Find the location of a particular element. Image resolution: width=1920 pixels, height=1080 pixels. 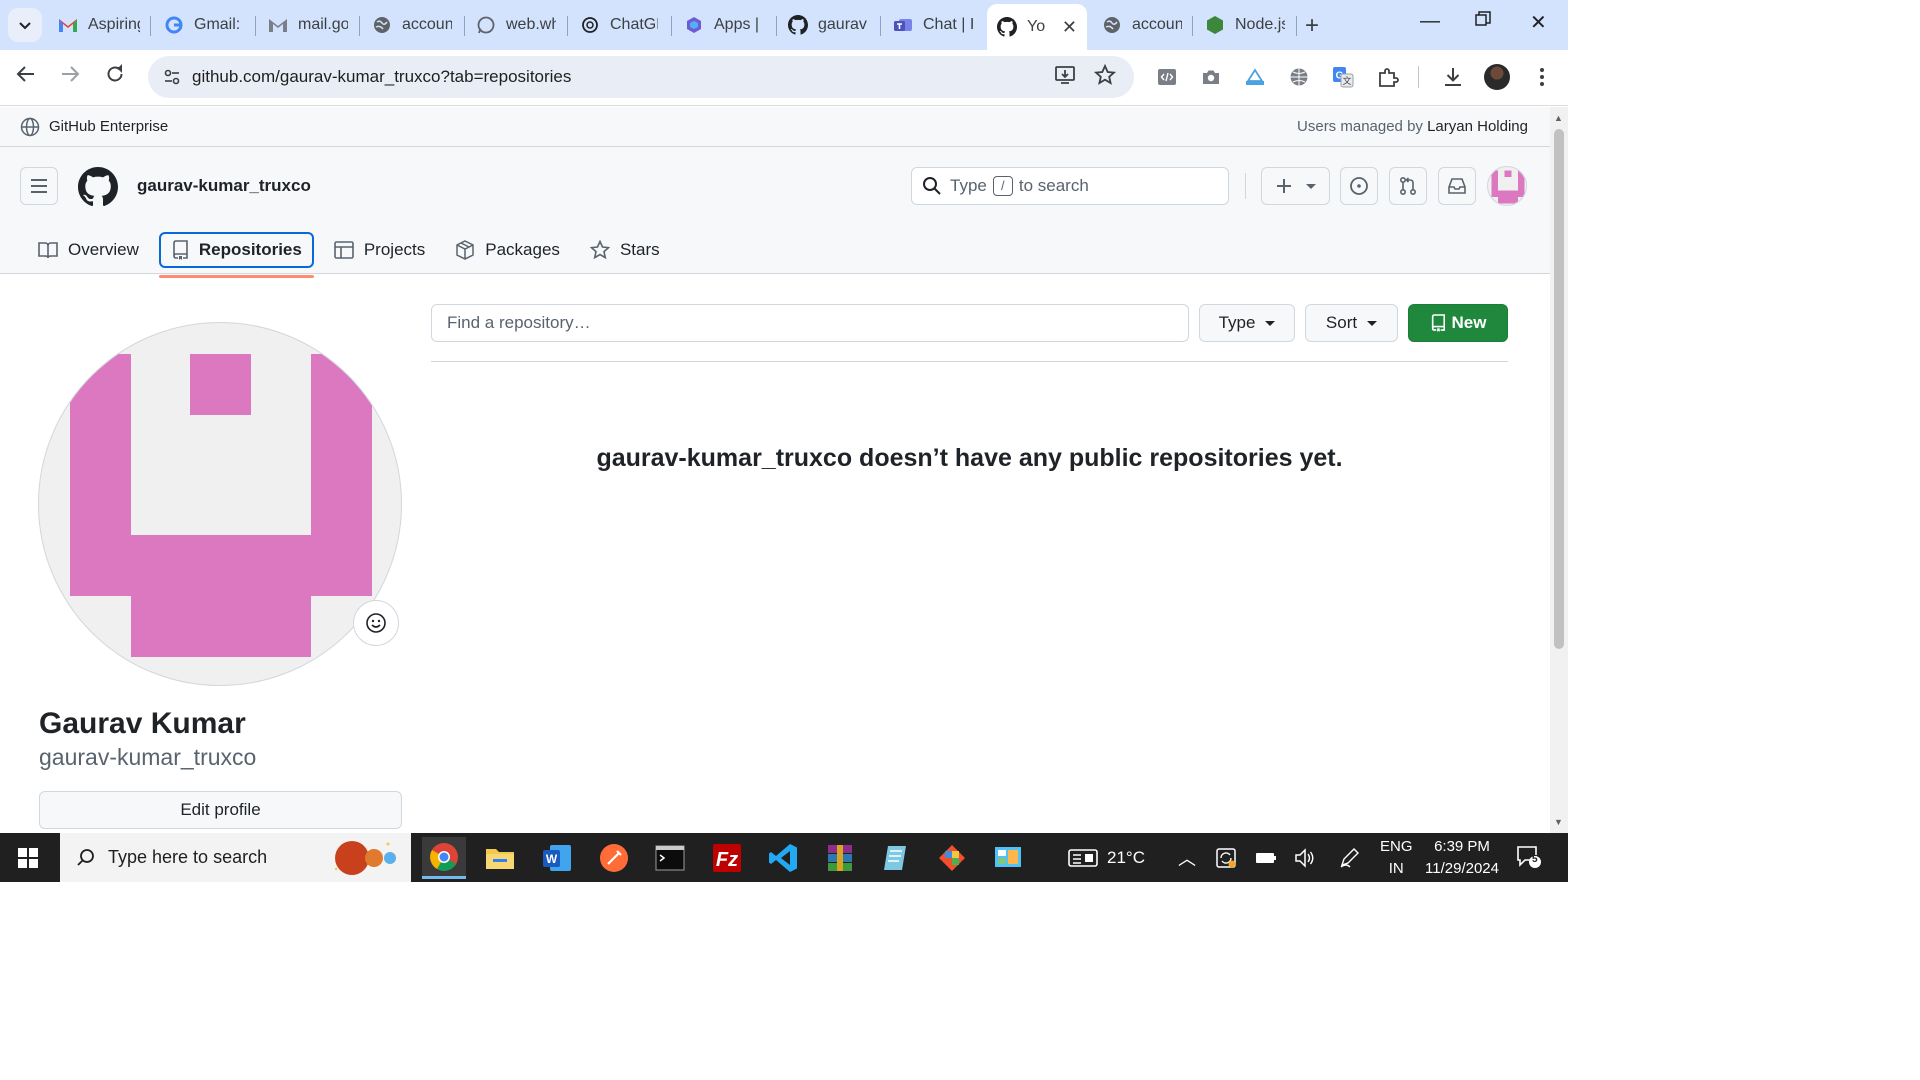

taskbar-filezilla-icon: Fz is located at coordinates (727, 858).